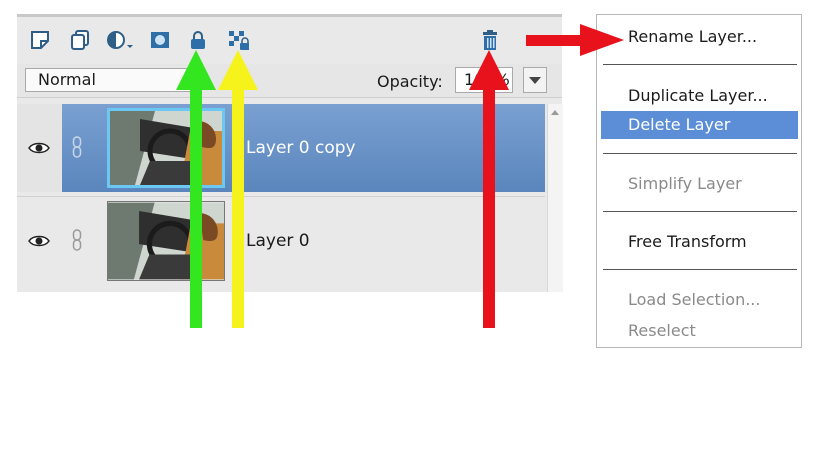  What do you see at coordinates (196, 189) in the screenshot?
I see `green-arrow` at bounding box center [196, 189].